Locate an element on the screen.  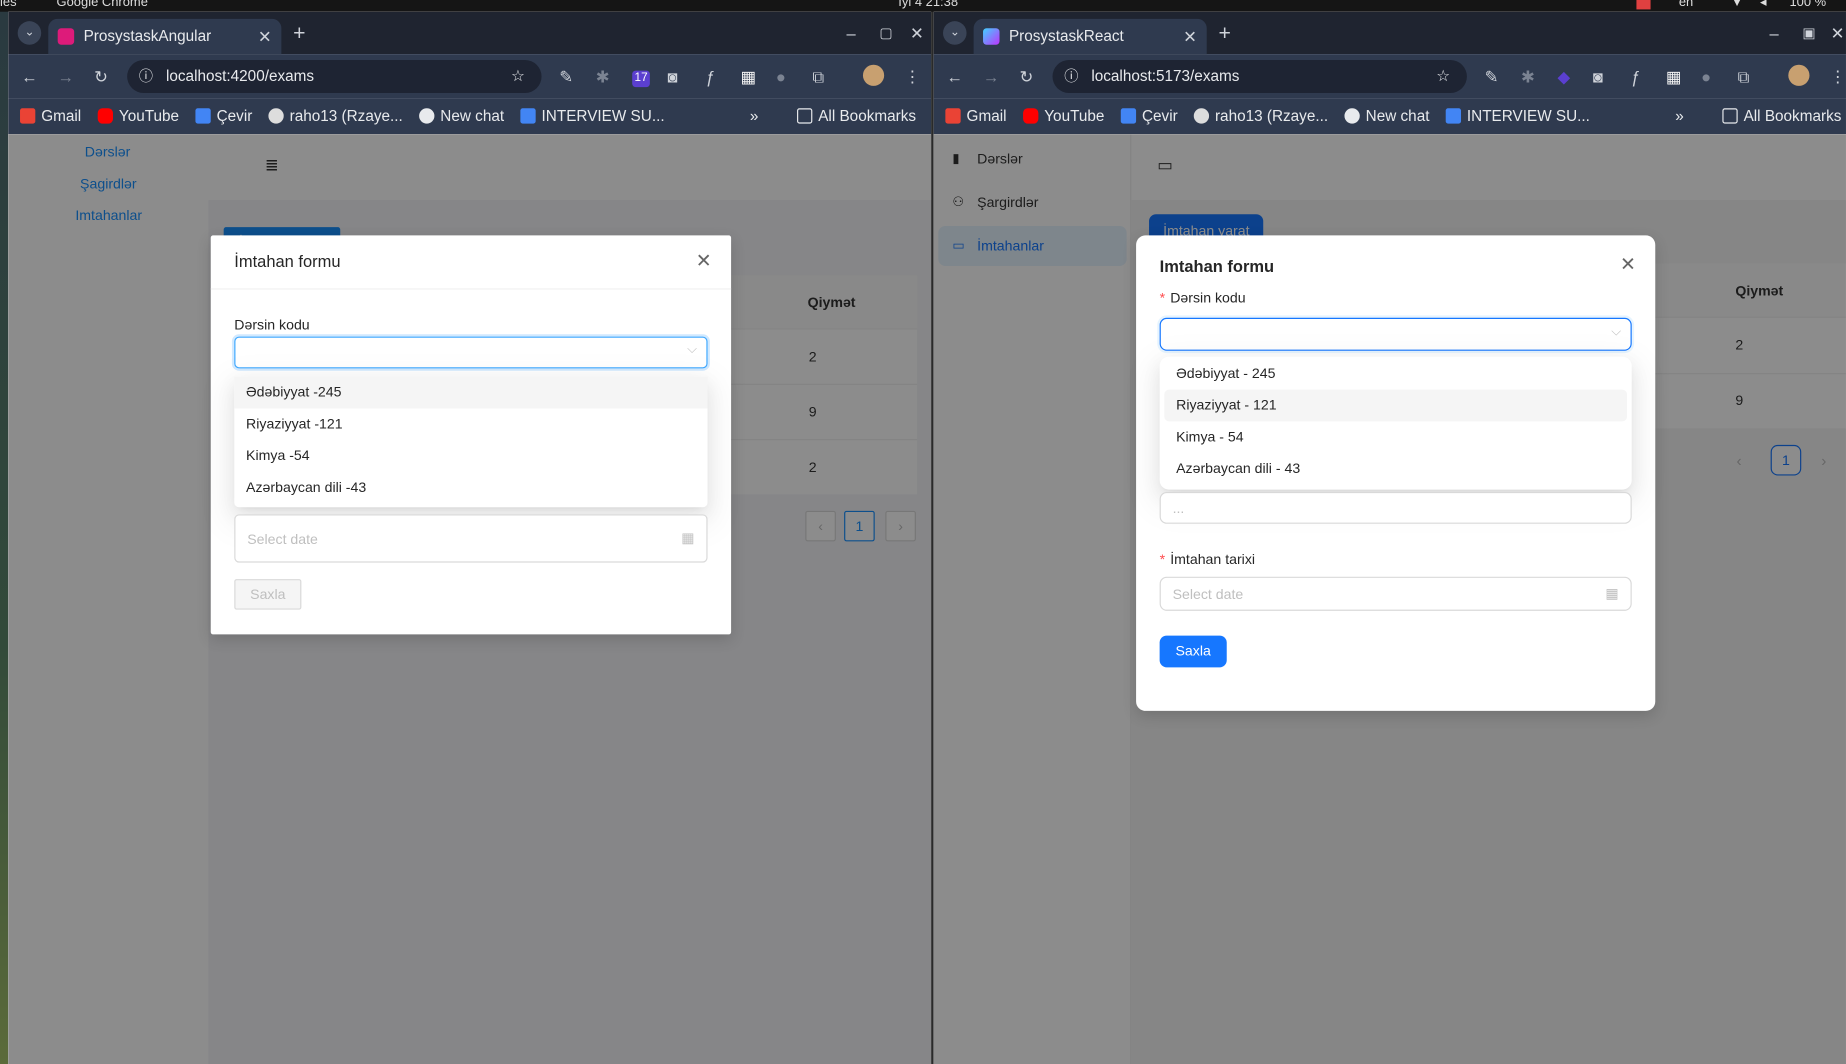
address-bar: ⓘ localhost:5173/exams ☆ is located at coordinates (1259, 76).